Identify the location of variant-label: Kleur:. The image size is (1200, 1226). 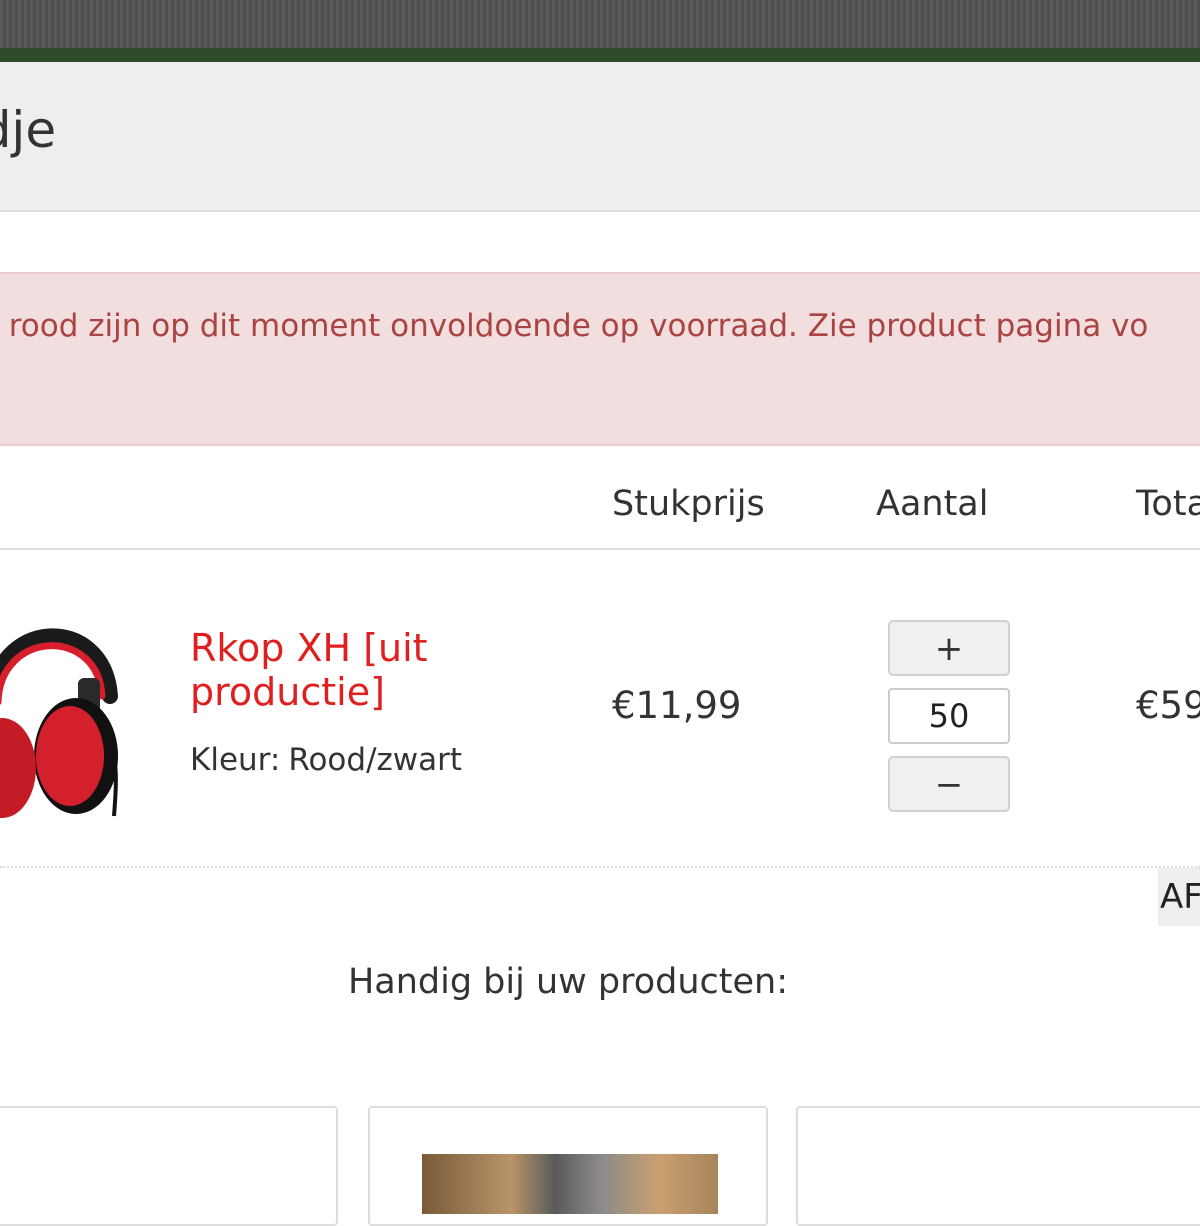
(235, 760).